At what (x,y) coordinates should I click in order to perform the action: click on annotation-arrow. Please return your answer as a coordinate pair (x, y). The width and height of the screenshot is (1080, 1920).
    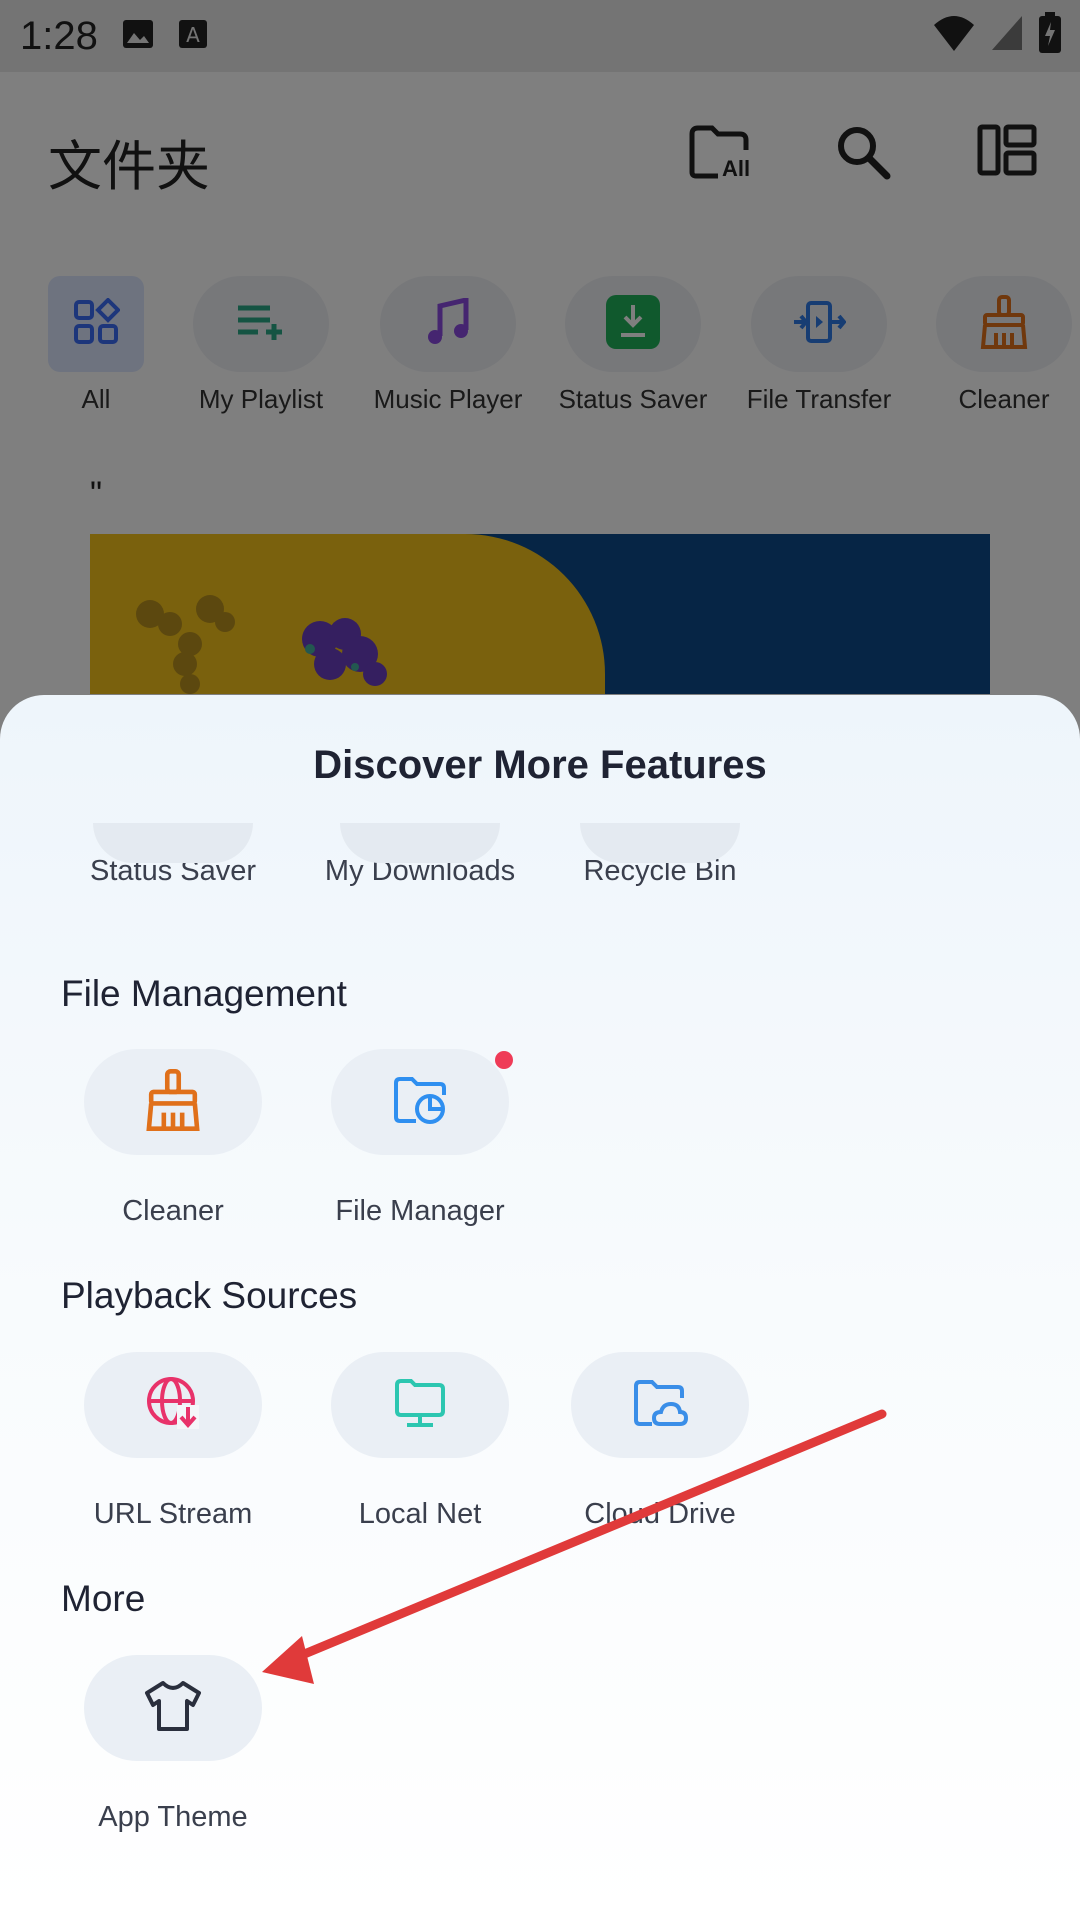
    Looking at the image, I should click on (574, 1546).